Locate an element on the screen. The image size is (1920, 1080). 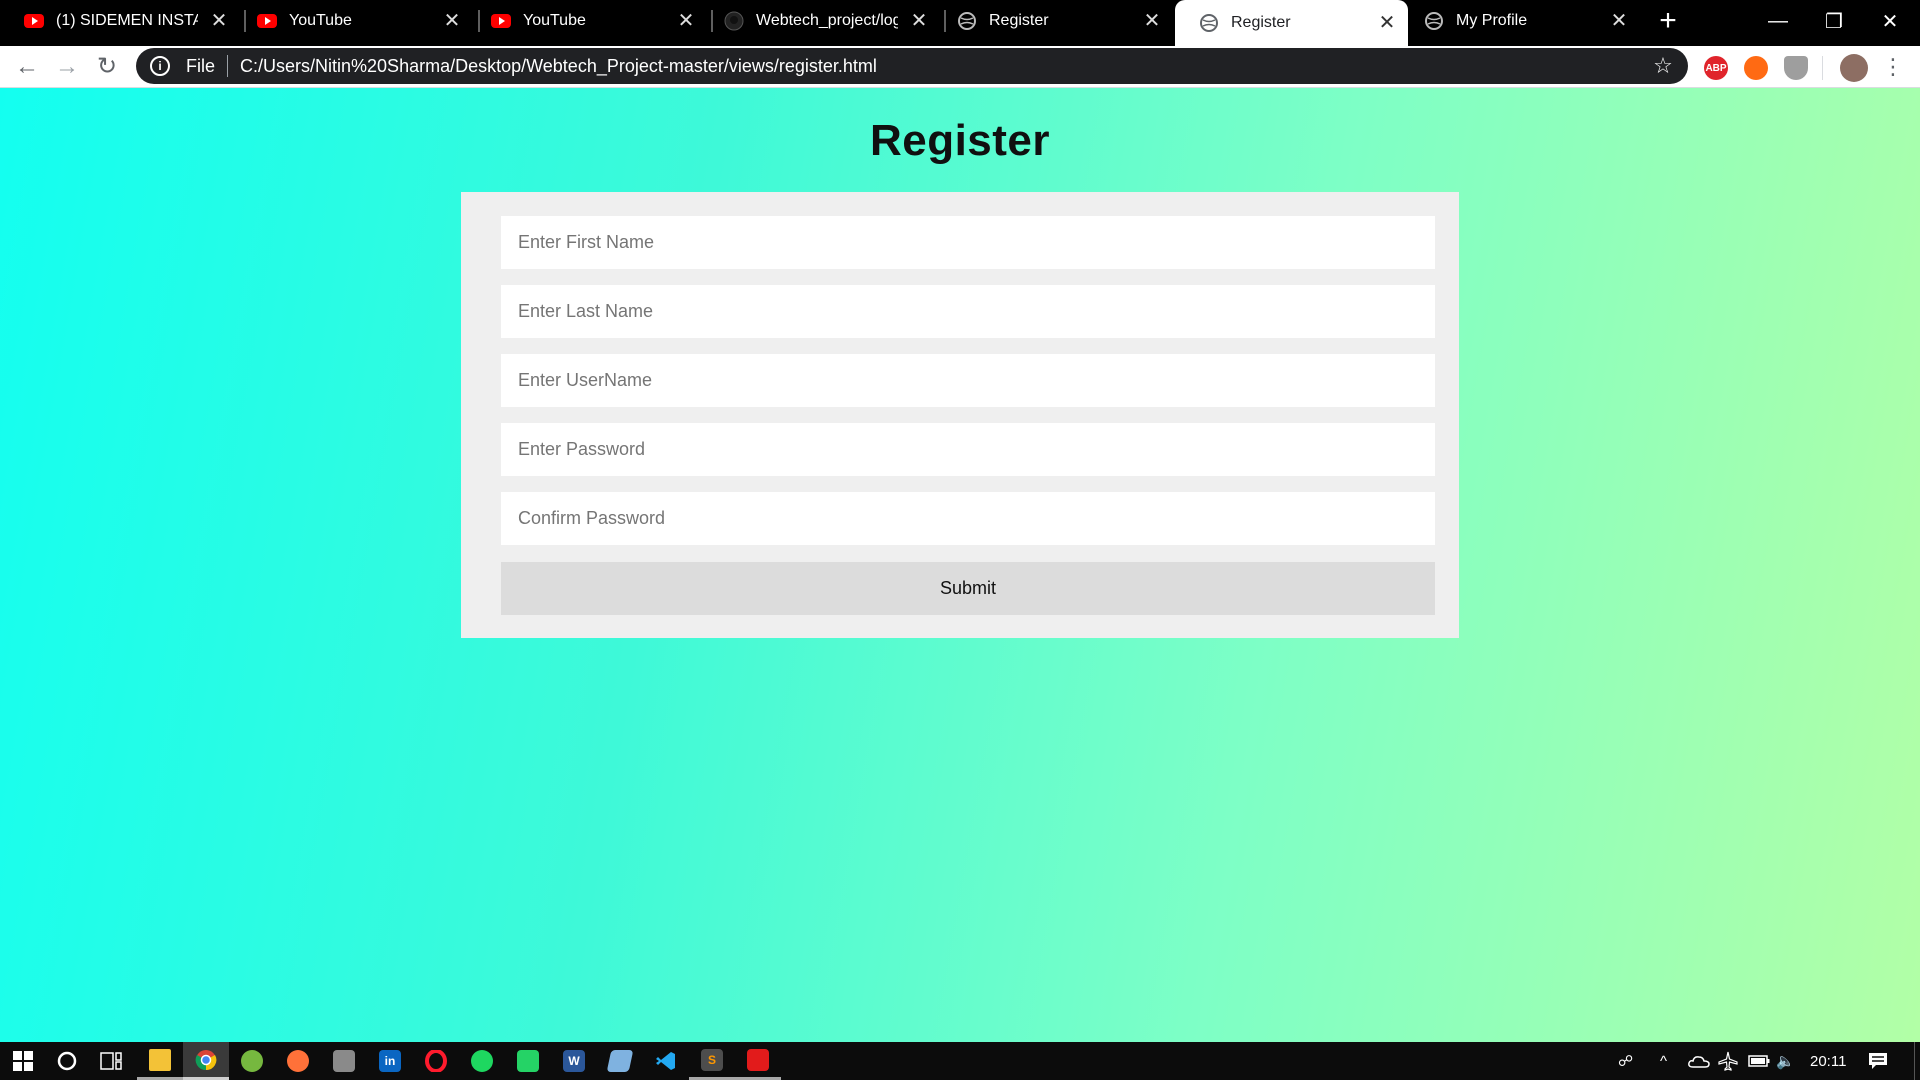
tab-title: Webtech_project/login is located at coordinates (827, 20).